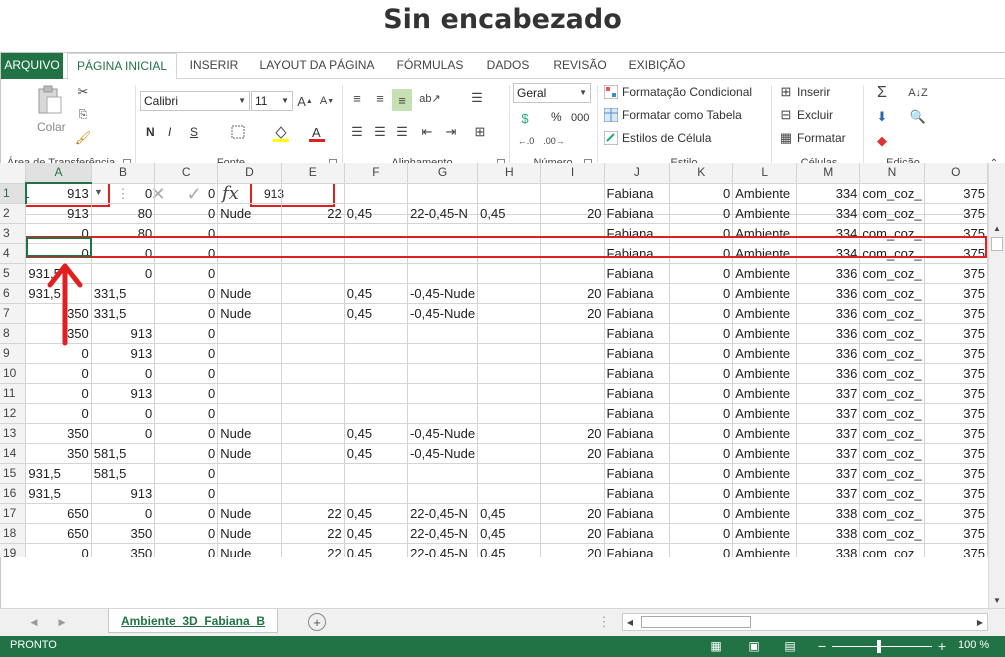 This screenshot has width=1005, height=657. Describe the element at coordinates (882, 117) in the screenshot. I see `fill-icon: ⬇` at that location.